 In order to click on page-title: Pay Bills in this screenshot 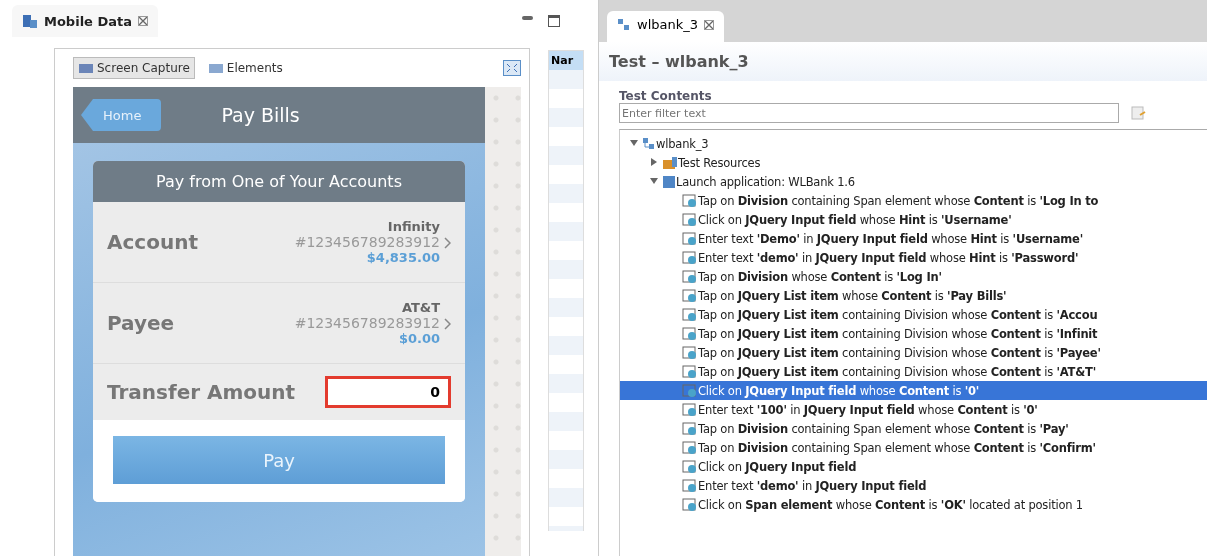, I will do `click(260, 115)`.